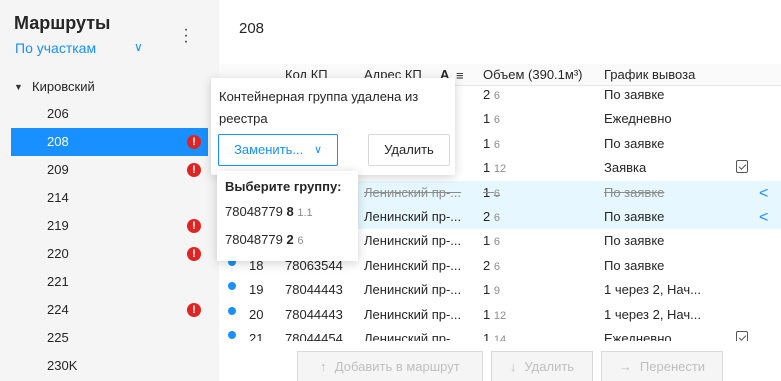 This screenshot has height=381, width=781. Describe the element at coordinates (58, 113) in the screenshot. I see `sidebar-item-label: 206` at that location.